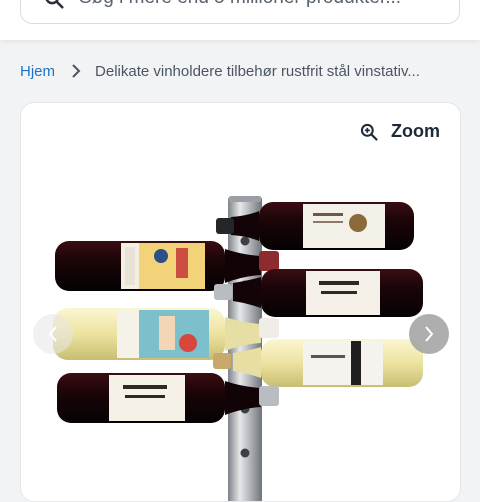  Describe the element at coordinates (37, 71) in the screenshot. I see `breadcrumb-home-link: Hjem` at that location.